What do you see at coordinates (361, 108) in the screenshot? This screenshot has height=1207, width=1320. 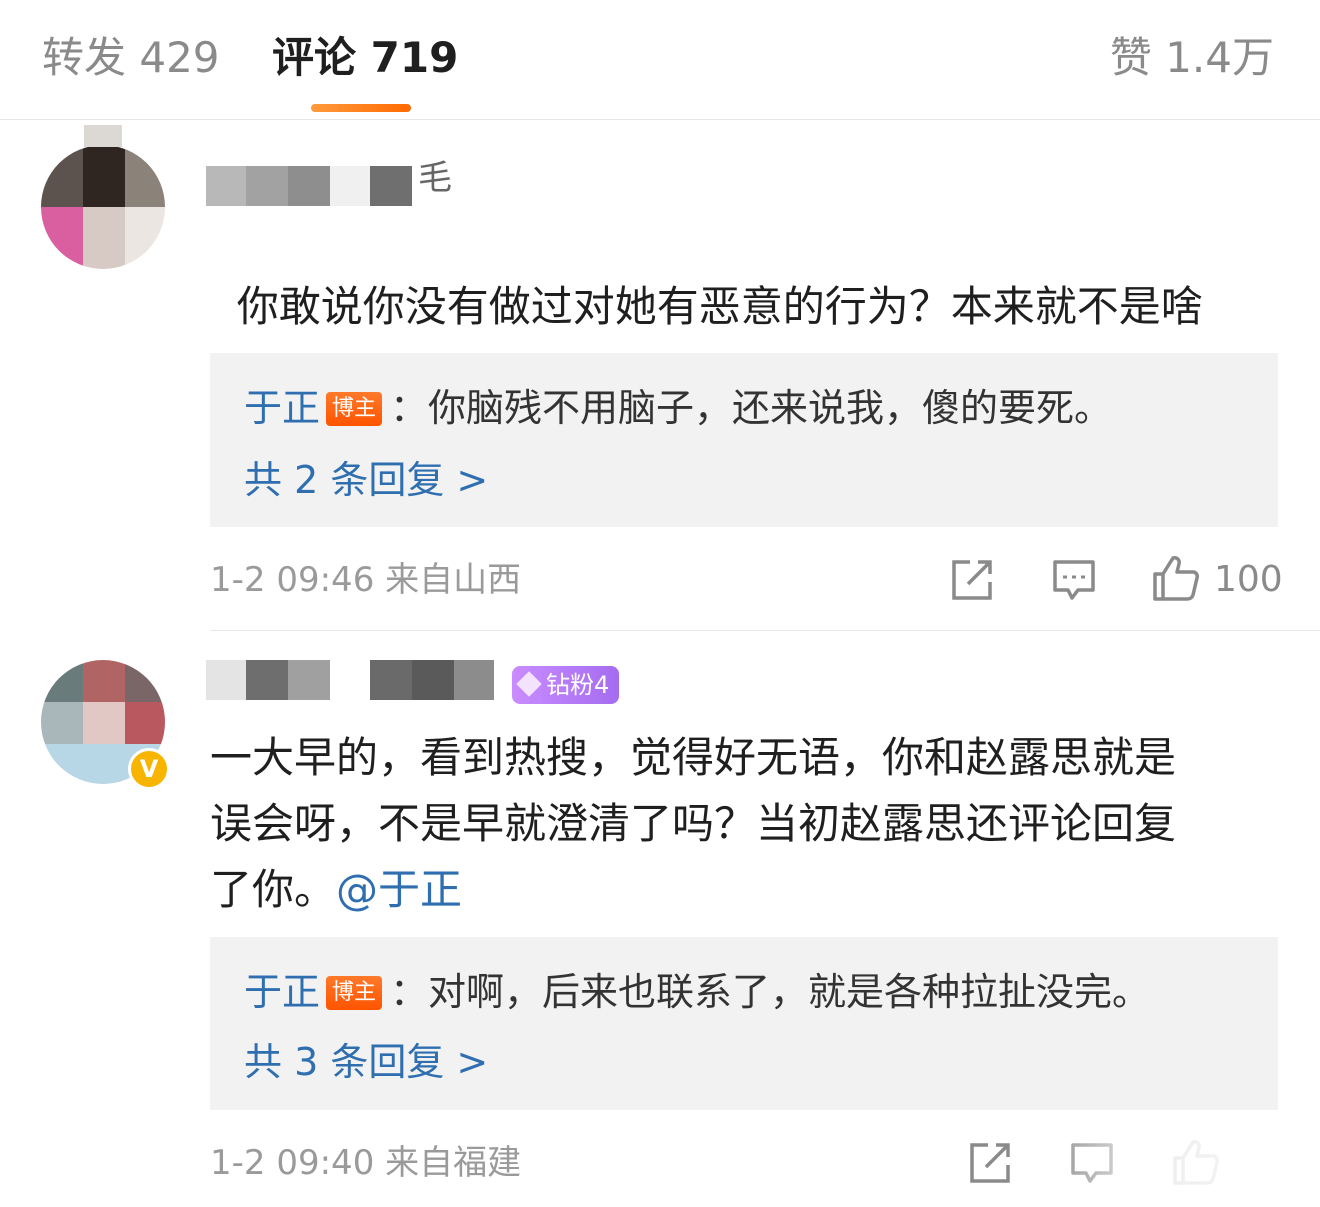 I see `active-tab-indicator` at bounding box center [361, 108].